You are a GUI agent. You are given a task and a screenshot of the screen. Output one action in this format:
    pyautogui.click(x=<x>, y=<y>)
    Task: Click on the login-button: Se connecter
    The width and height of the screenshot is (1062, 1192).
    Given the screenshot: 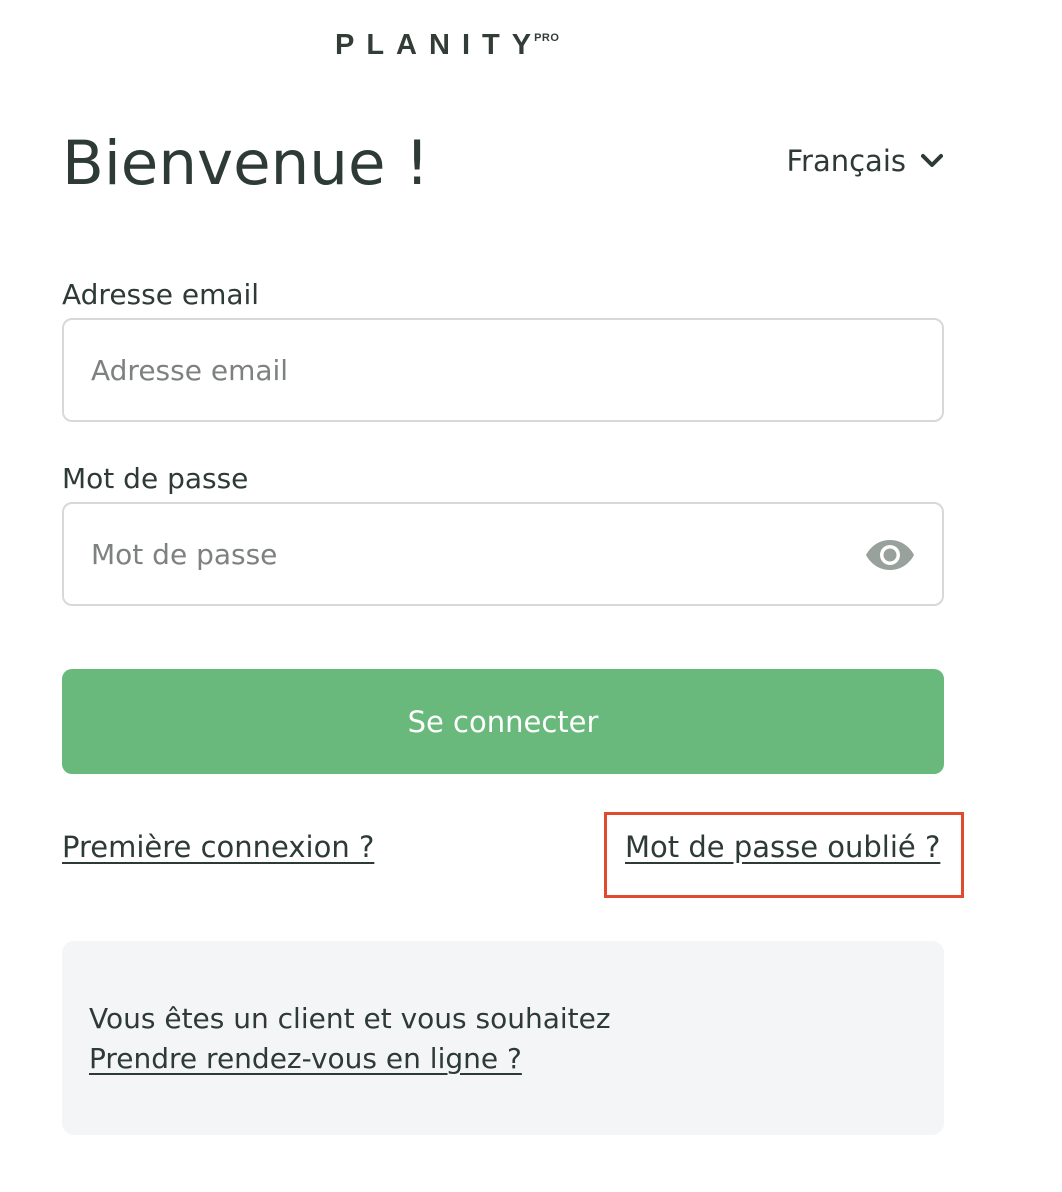 What is the action you would take?
    pyautogui.click(x=503, y=721)
    